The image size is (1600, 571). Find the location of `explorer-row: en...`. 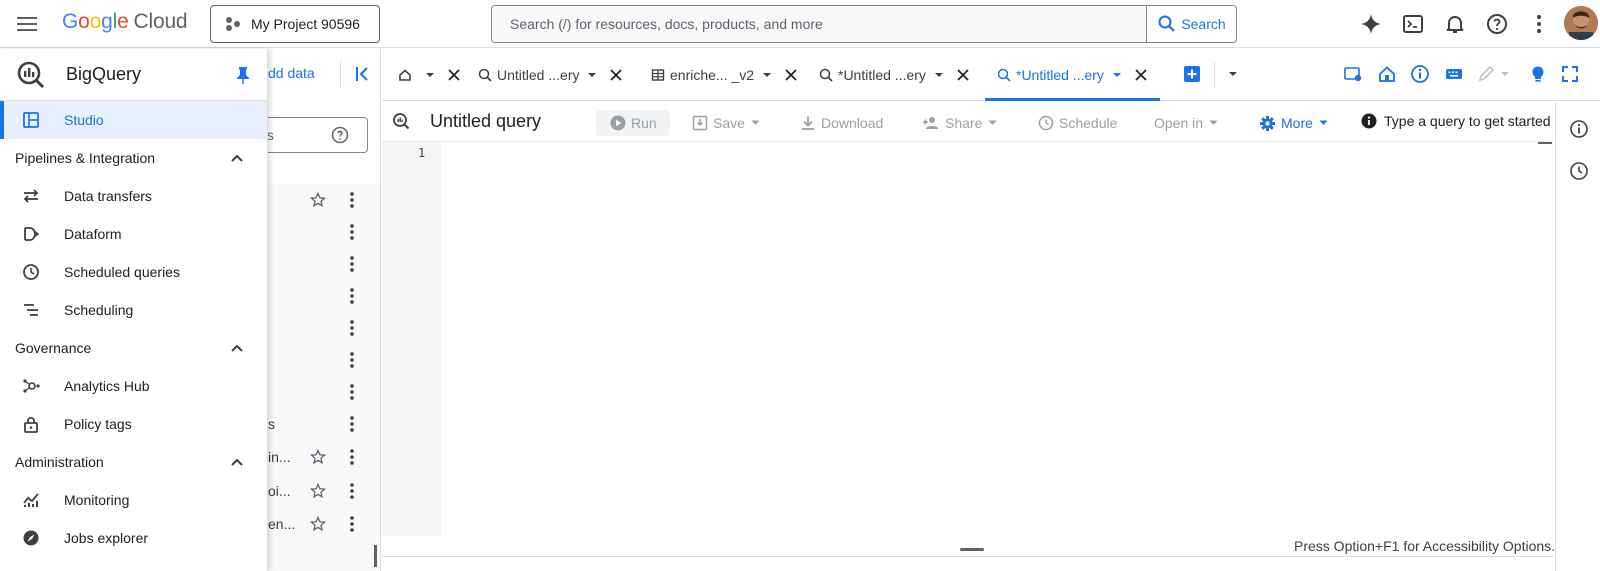

explorer-row: en... is located at coordinates (324, 524).